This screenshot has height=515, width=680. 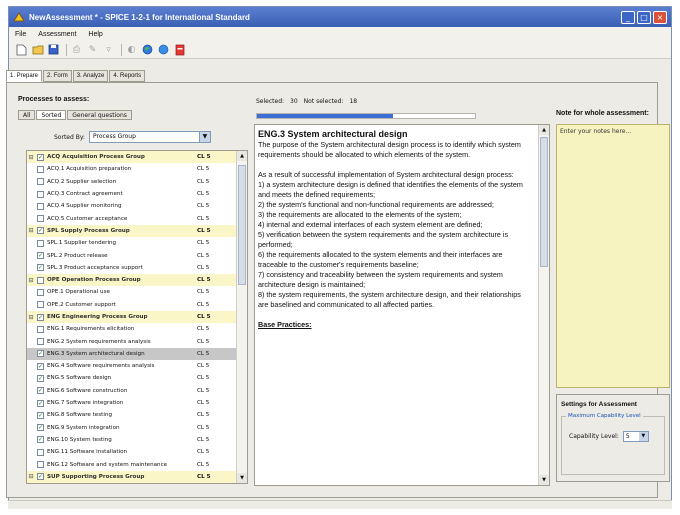 I want to click on save-icon, so click(x=53, y=49).